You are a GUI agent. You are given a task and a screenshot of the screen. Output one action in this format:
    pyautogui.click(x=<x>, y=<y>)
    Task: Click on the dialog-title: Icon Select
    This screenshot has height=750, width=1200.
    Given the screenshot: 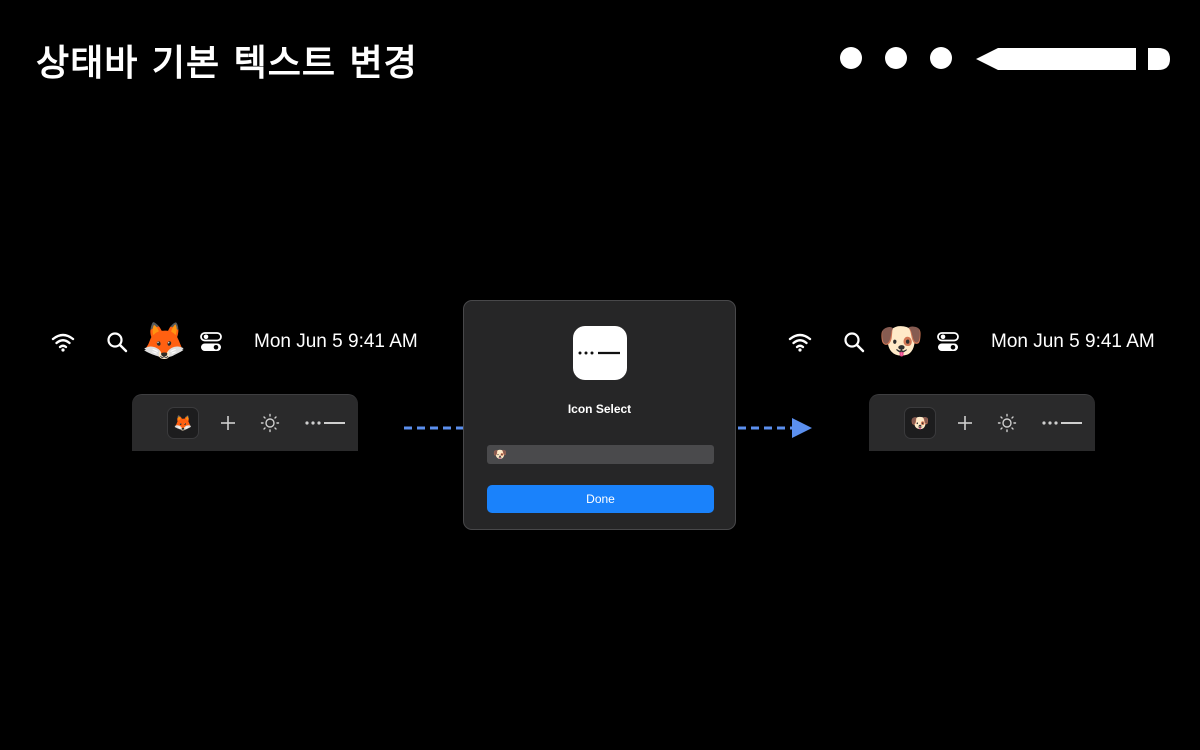 What is the action you would take?
    pyautogui.click(x=599, y=409)
    